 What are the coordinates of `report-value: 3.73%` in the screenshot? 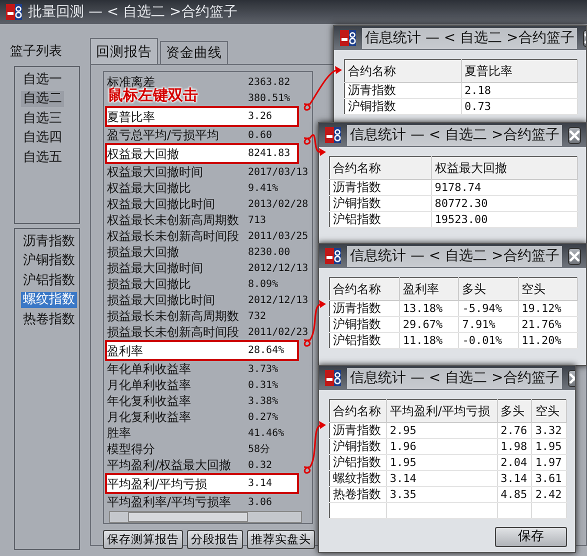 It's located at (263, 369).